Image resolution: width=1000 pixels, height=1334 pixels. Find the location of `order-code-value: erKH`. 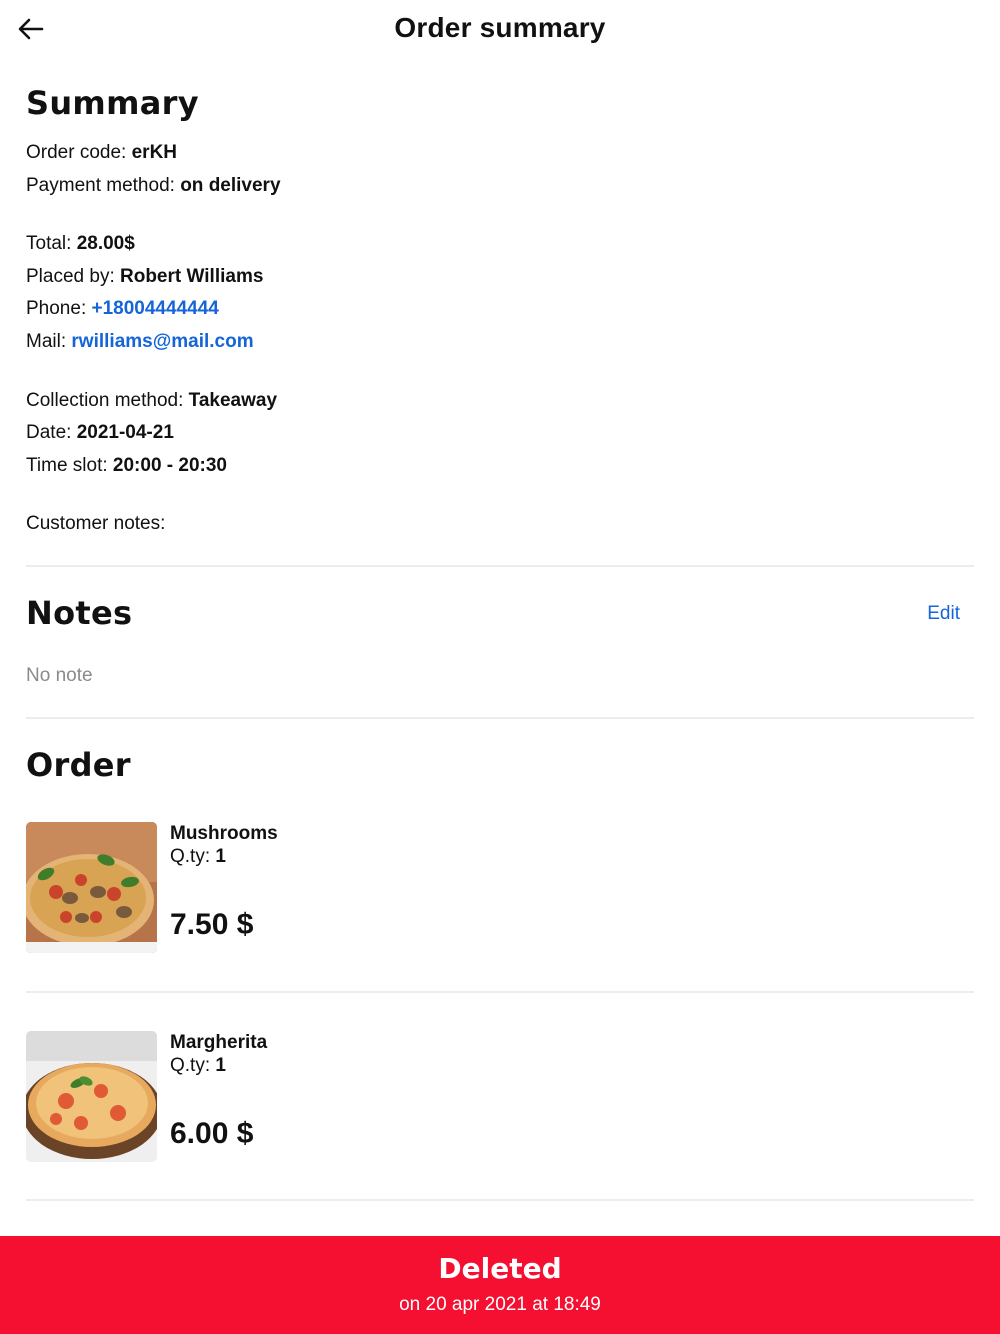

order-code-value: erKH is located at coordinates (154, 152).